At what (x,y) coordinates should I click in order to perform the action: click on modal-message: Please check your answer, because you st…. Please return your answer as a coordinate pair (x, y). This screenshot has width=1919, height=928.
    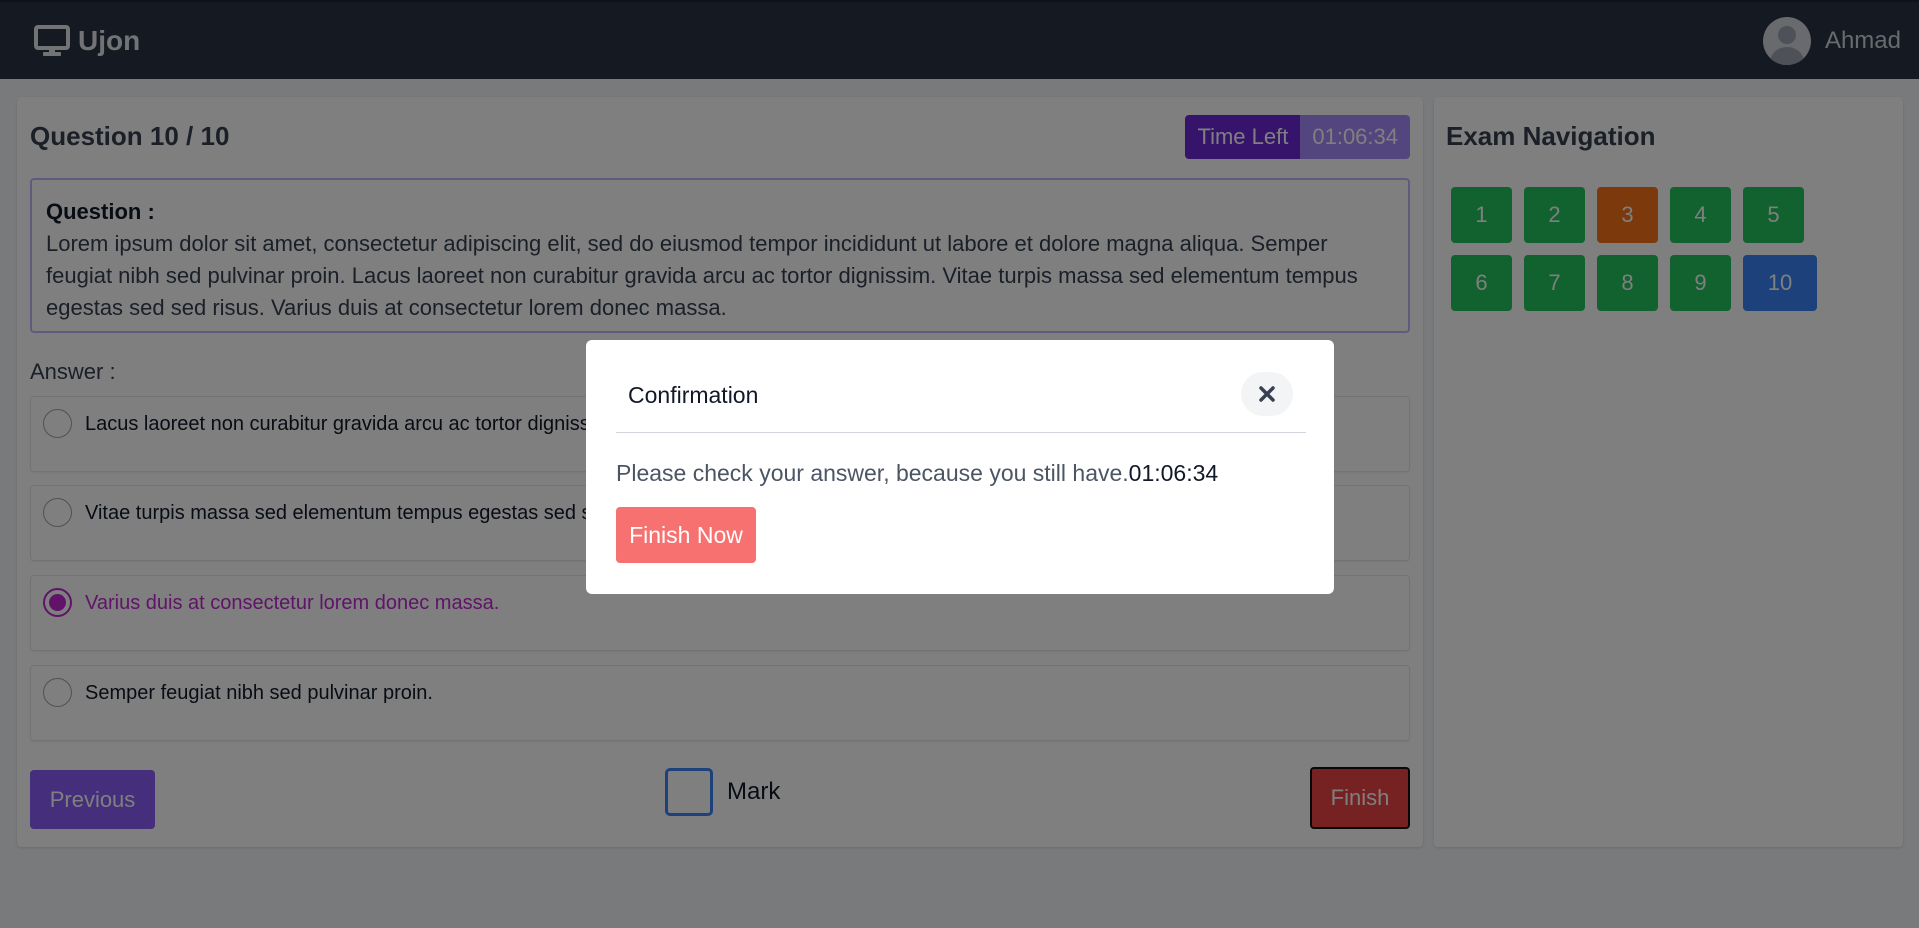
    Looking at the image, I should click on (917, 473).